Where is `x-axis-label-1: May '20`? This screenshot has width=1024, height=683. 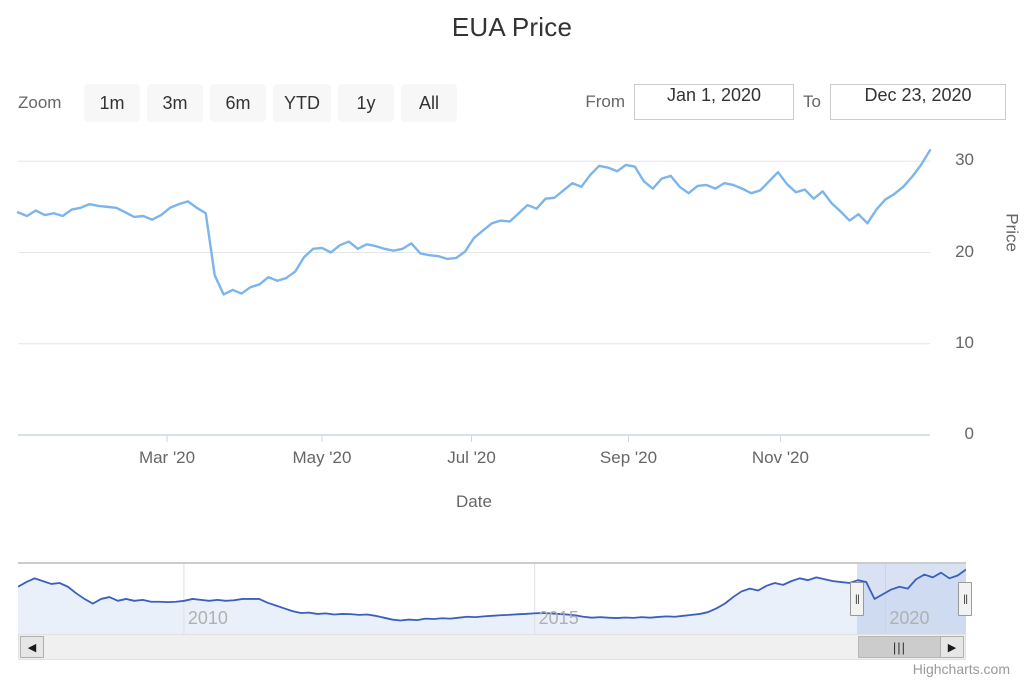 x-axis-label-1: May '20 is located at coordinates (322, 457).